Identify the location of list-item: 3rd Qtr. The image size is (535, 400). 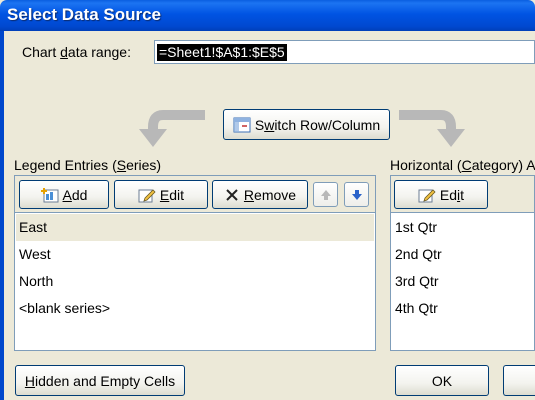
(462, 281).